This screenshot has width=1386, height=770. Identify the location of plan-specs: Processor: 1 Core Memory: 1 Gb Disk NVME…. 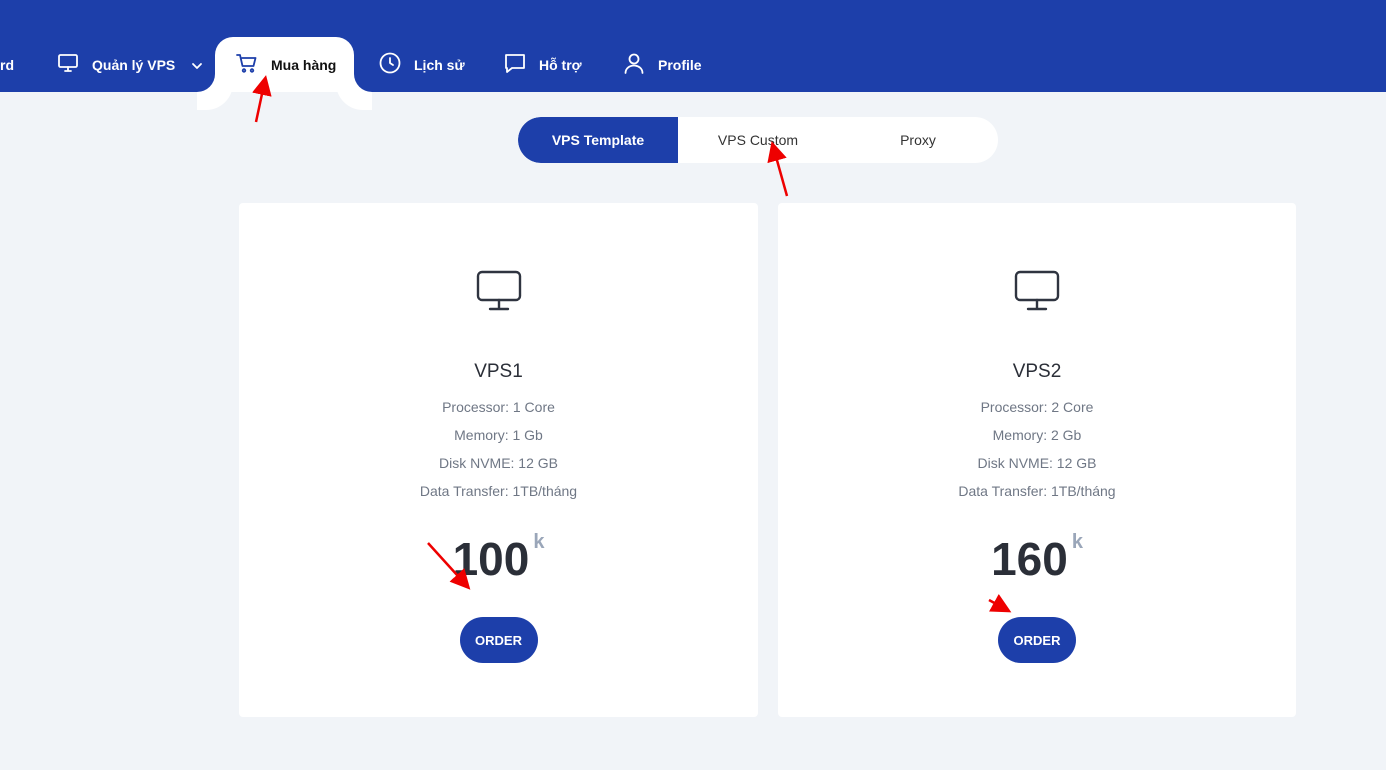
(498, 449).